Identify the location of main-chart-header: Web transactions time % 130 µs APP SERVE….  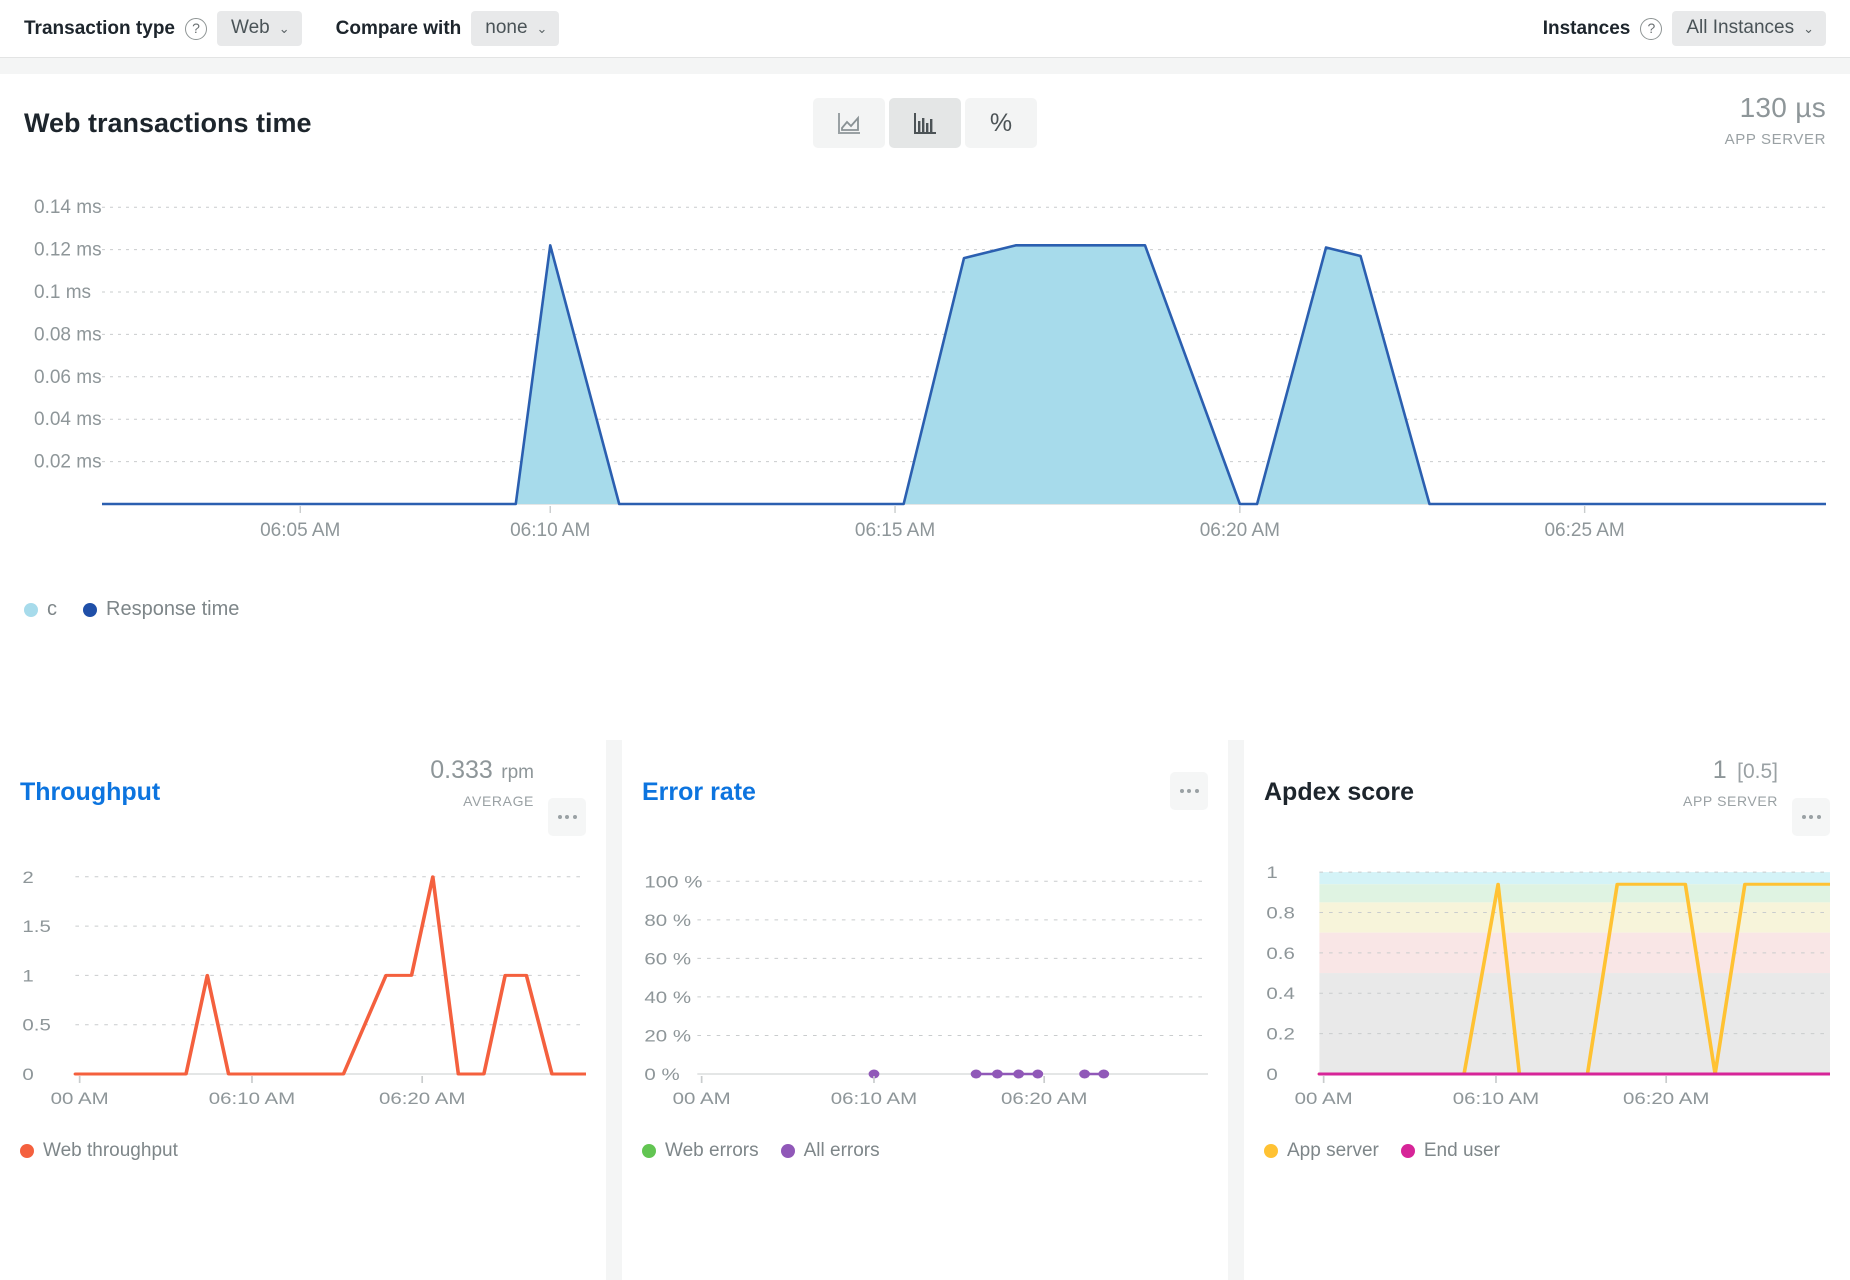
(925, 123).